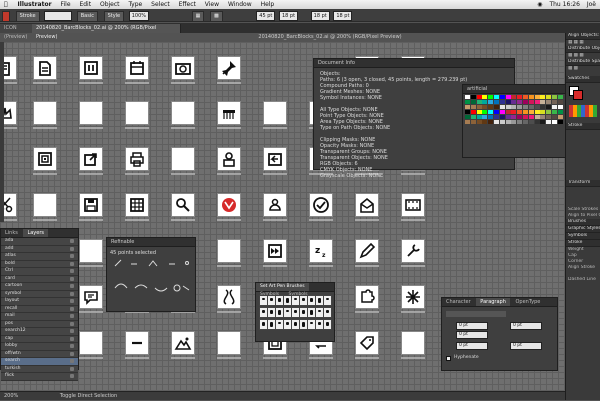 The image size is (600, 401). What do you see at coordinates (35, 233) in the screenshot?
I see `tab-layers: Layers` at bounding box center [35, 233].